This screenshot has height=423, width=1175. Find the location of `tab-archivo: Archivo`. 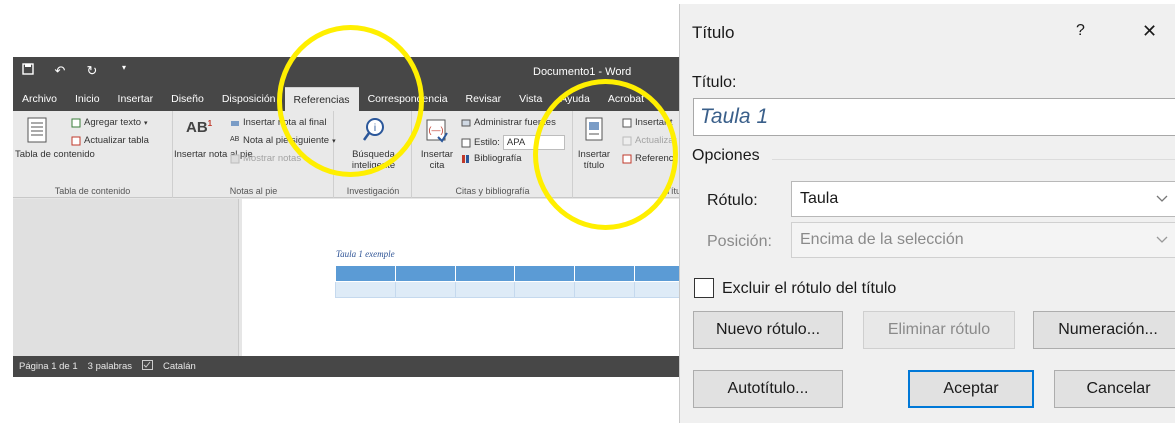

tab-archivo: Archivo is located at coordinates (39, 99).